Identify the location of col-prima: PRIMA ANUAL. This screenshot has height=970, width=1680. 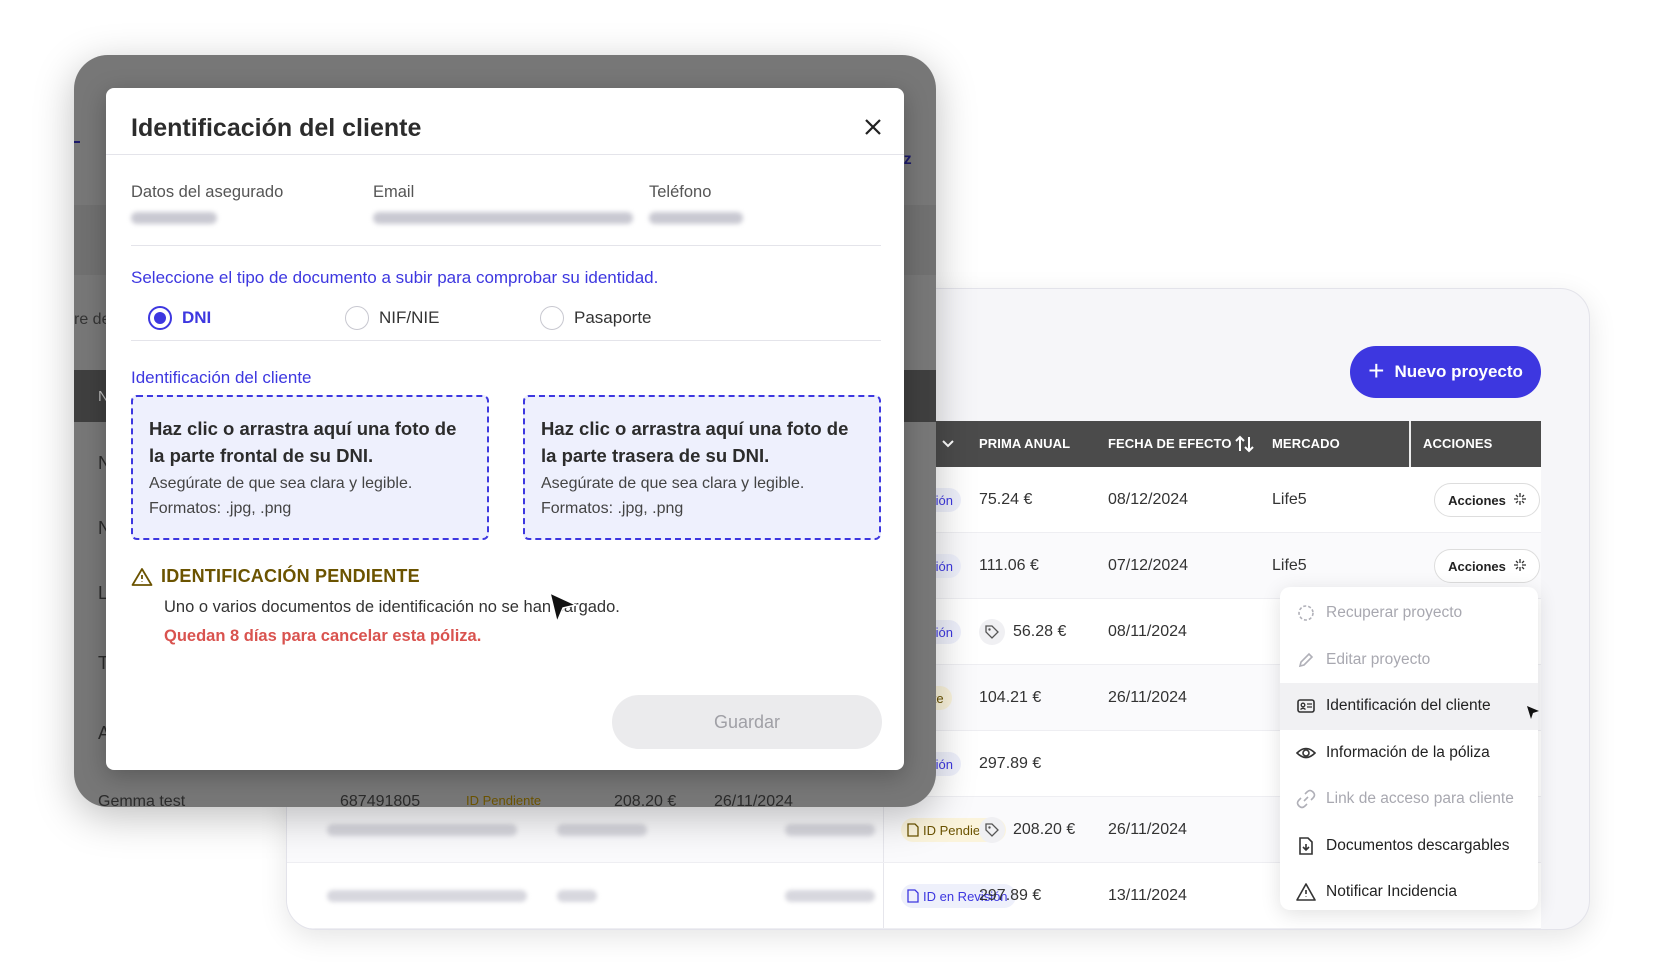
(1025, 443).